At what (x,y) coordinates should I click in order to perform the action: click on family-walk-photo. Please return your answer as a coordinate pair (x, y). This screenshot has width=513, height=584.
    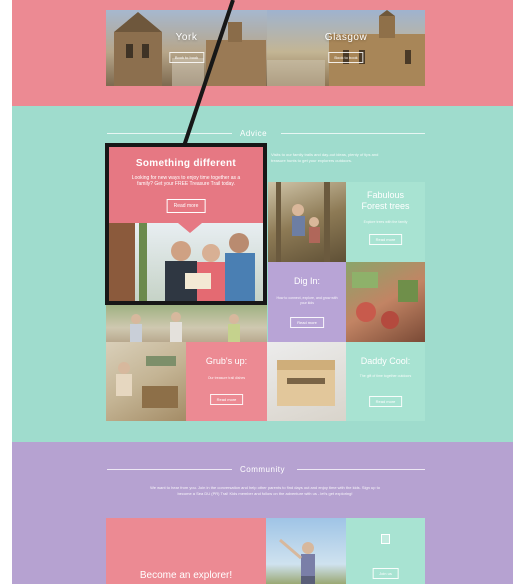
    Looking at the image, I should click on (186, 324).